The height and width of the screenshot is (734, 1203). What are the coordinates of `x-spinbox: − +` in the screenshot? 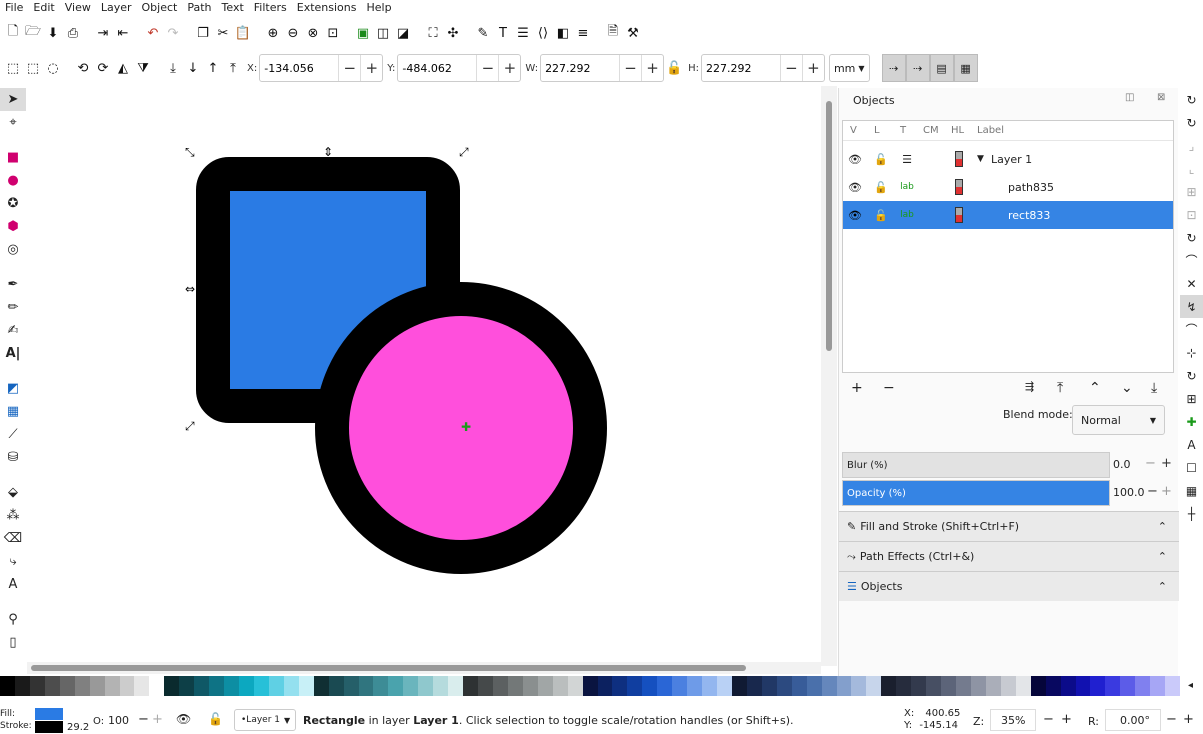 It's located at (321, 68).